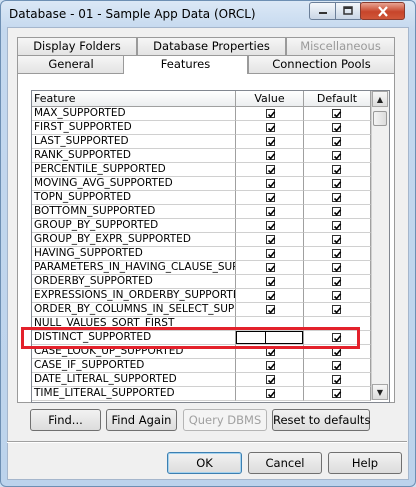 Image resolution: width=416 pixels, height=487 pixels. Describe the element at coordinates (201, 296) in the screenshot. I see `table-row: EXPRESSIONS_IN_ORDERBY_SUPPORTE` at that location.